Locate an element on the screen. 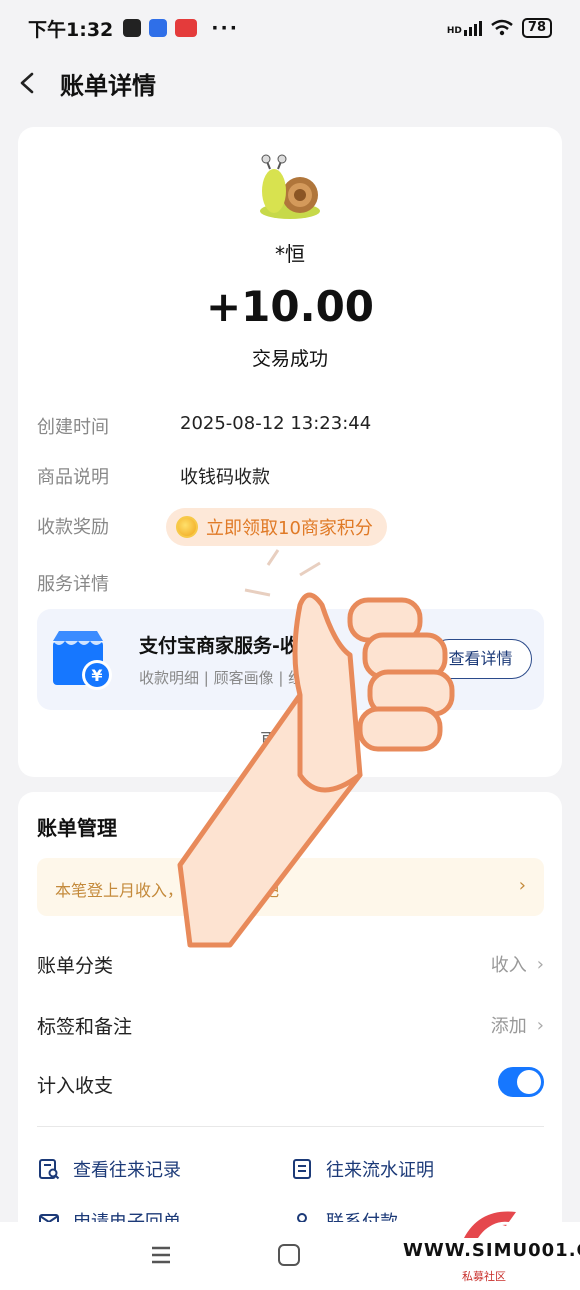  watermark-logo is located at coordinates (490, 1224).